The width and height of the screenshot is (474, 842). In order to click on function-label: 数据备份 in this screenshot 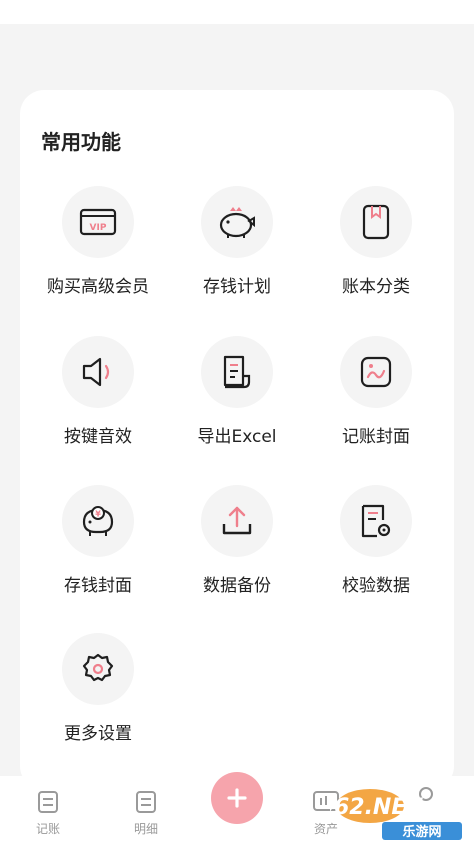, I will do `click(237, 586)`.